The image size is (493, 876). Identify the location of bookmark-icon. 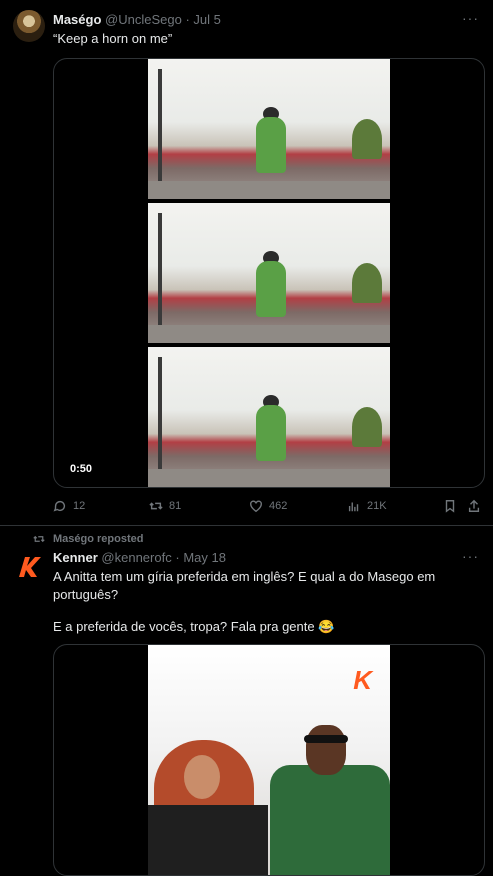
(450, 506).